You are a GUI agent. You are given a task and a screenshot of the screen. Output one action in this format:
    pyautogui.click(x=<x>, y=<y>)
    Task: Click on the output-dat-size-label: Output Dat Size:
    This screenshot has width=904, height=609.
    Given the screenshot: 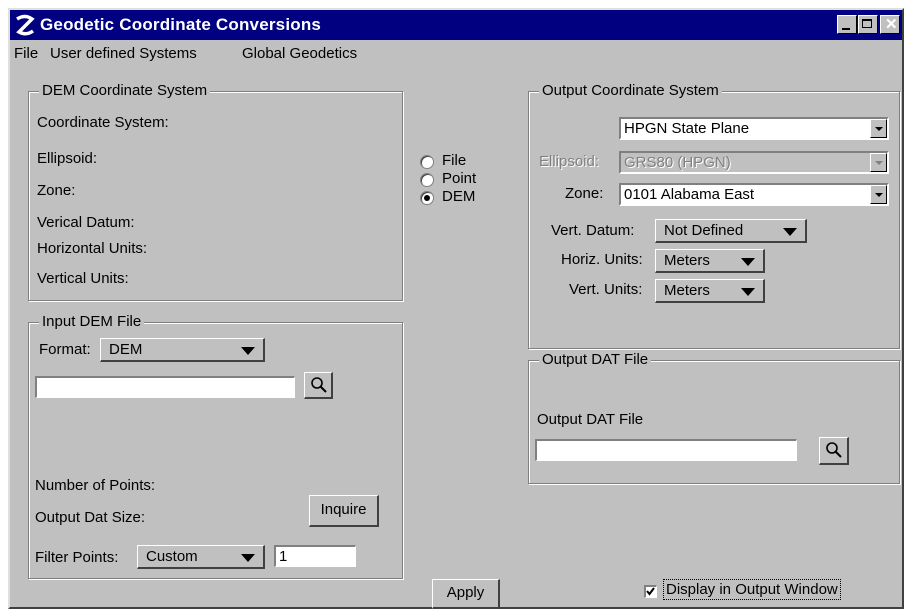 What is the action you would take?
    pyautogui.click(x=90, y=517)
    